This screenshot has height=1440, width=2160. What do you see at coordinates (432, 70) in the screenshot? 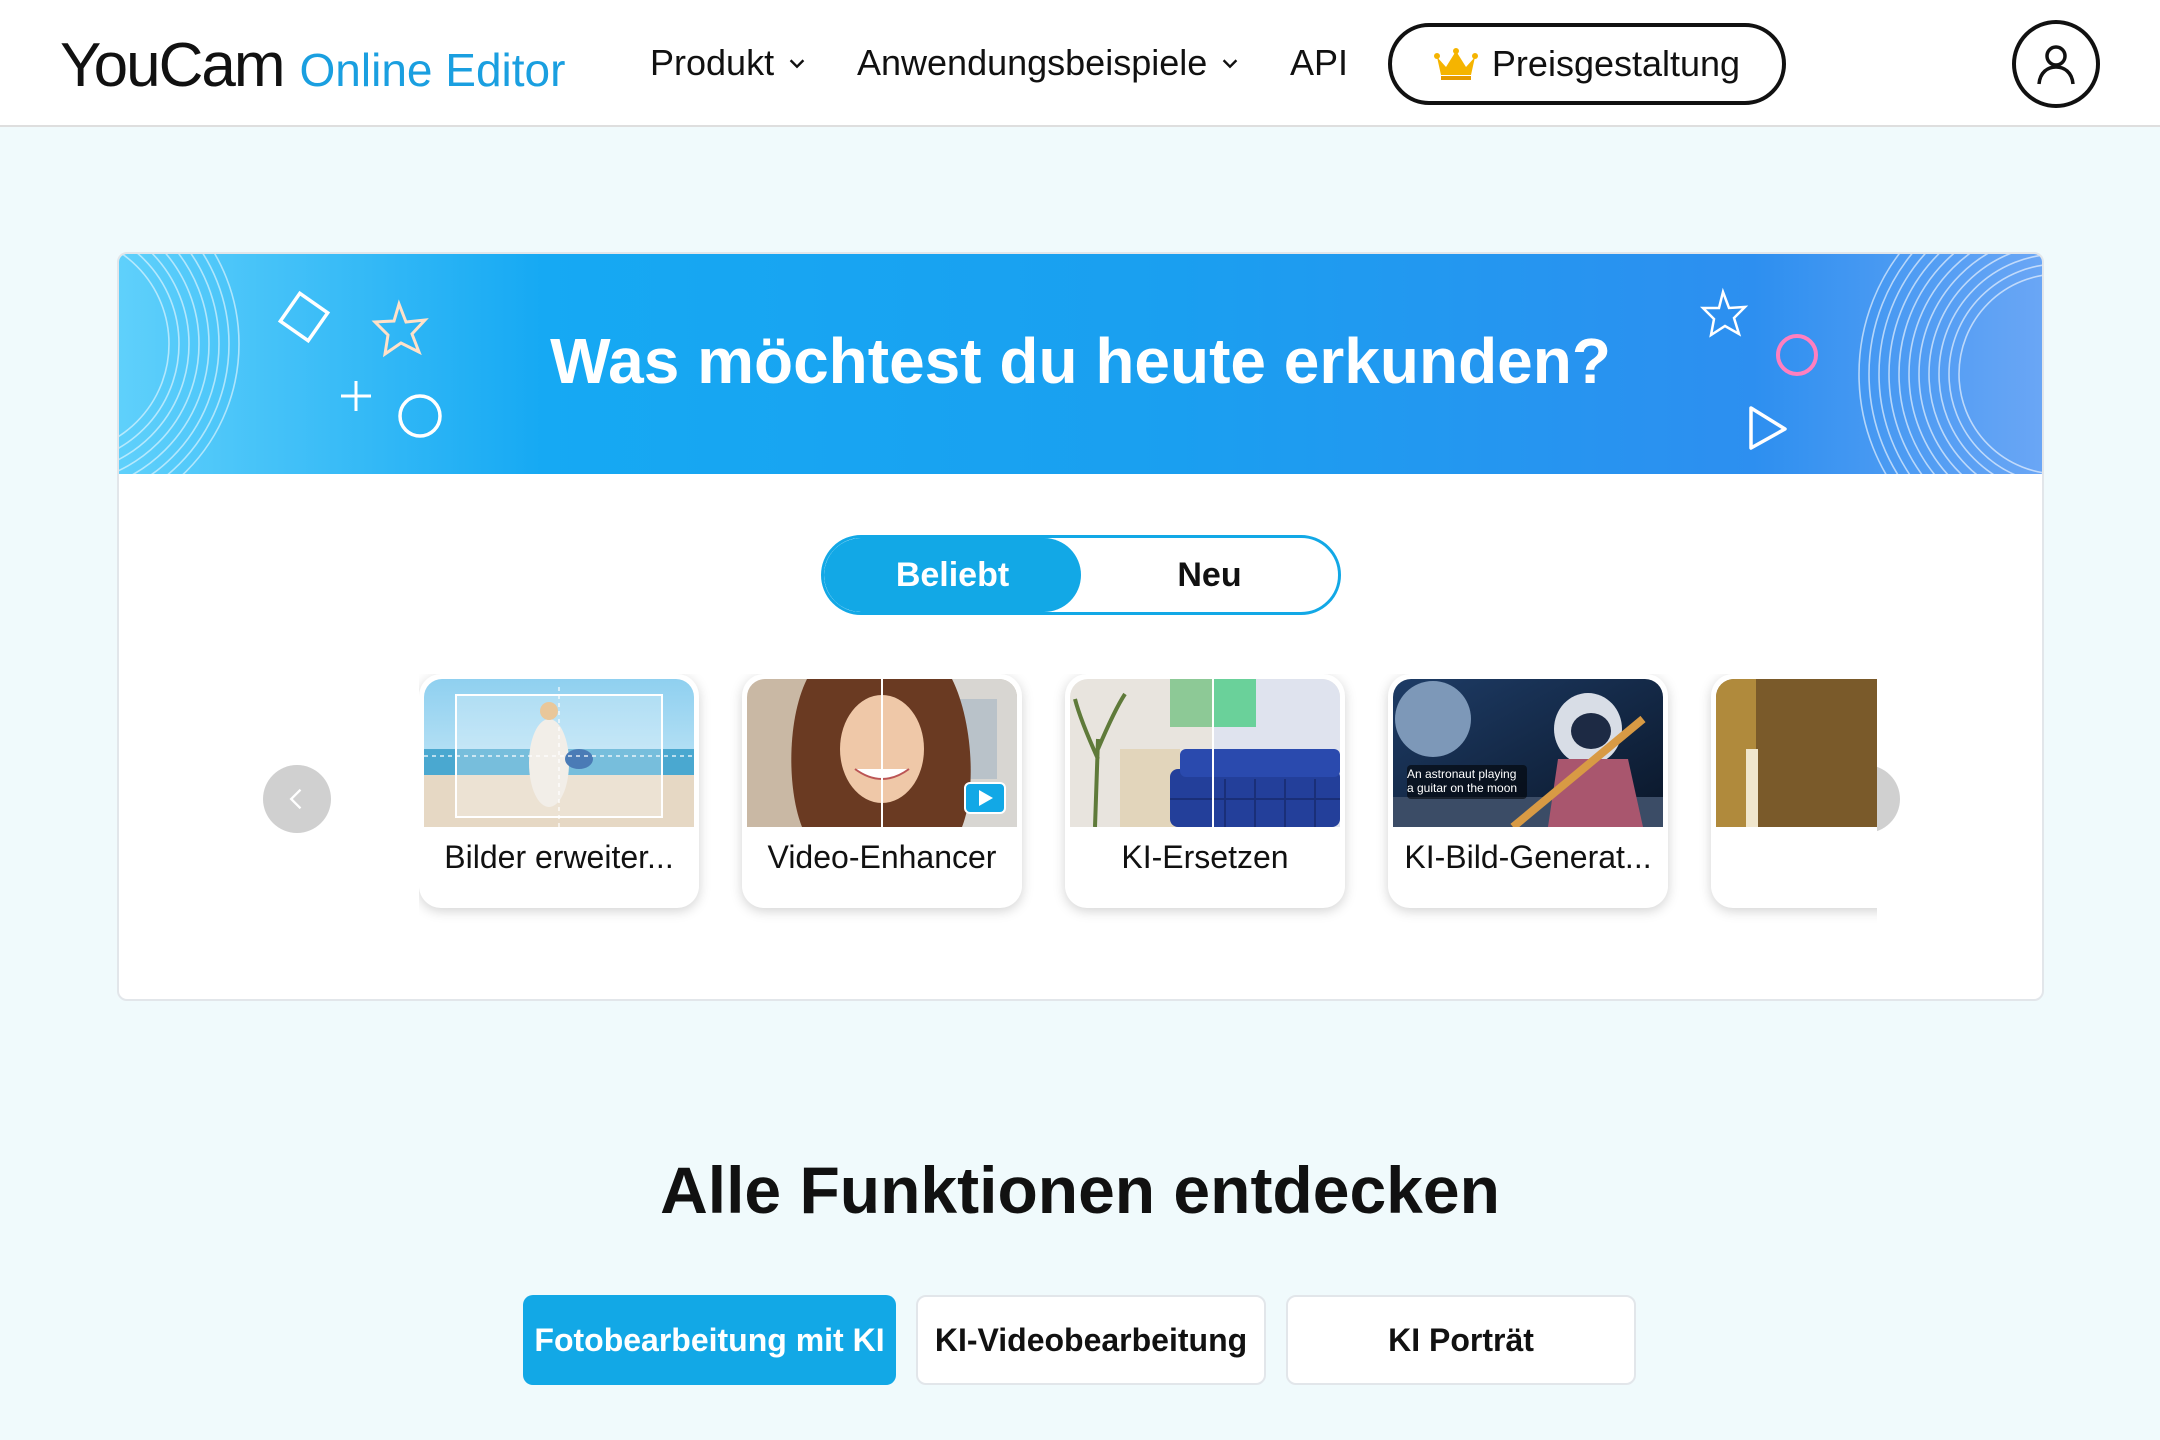
I see `logo-product-name: Online Editor` at bounding box center [432, 70].